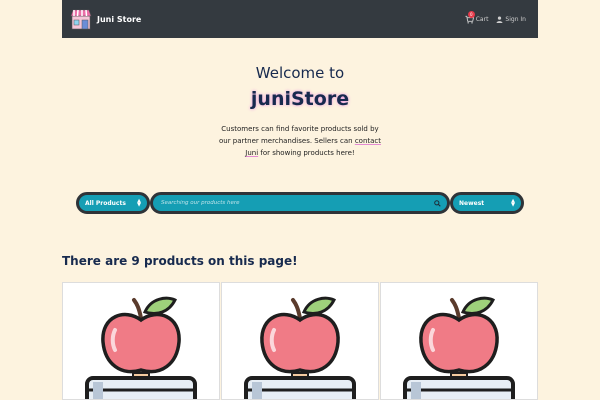  What do you see at coordinates (499, 19) in the screenshot?
I see `user-icon` at bounding box center [499, 19].